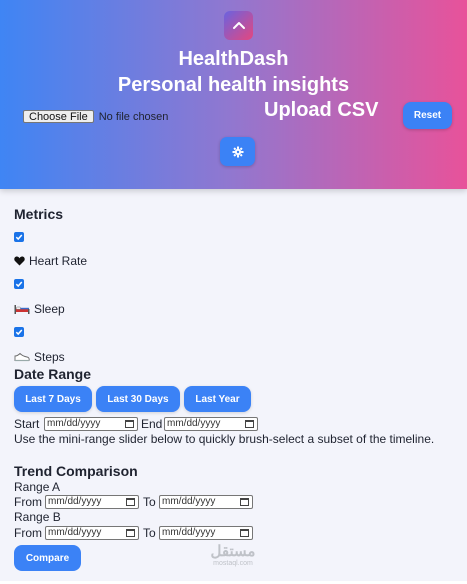  I want to click on range-a-to-input: mm/dd/yyyy, so click(206, 502).